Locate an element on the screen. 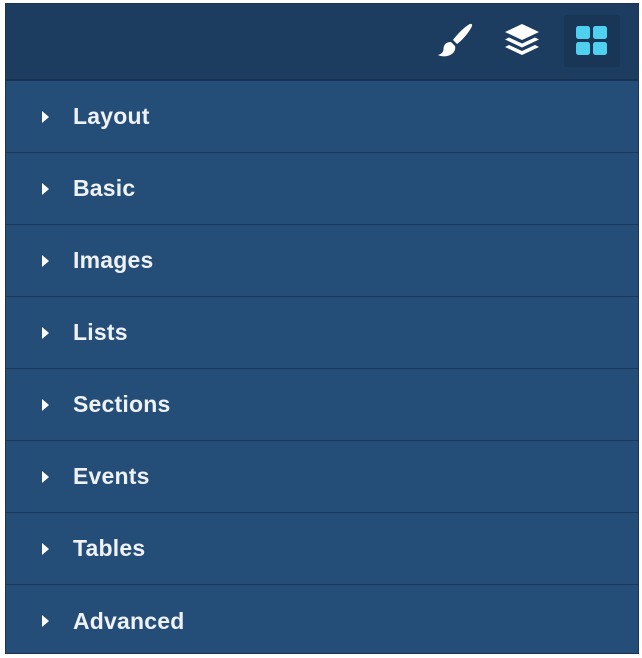  blocks-grid-icon is located at coordinates (591, 40).